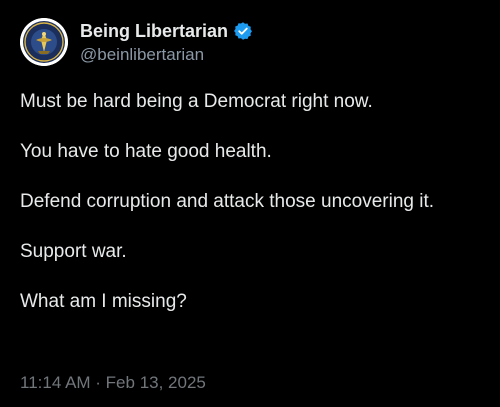  Describe the element at coordinates (146, 151) in the screenshot. I see `tweet-paragraph: You have to hate good health.` at that location.